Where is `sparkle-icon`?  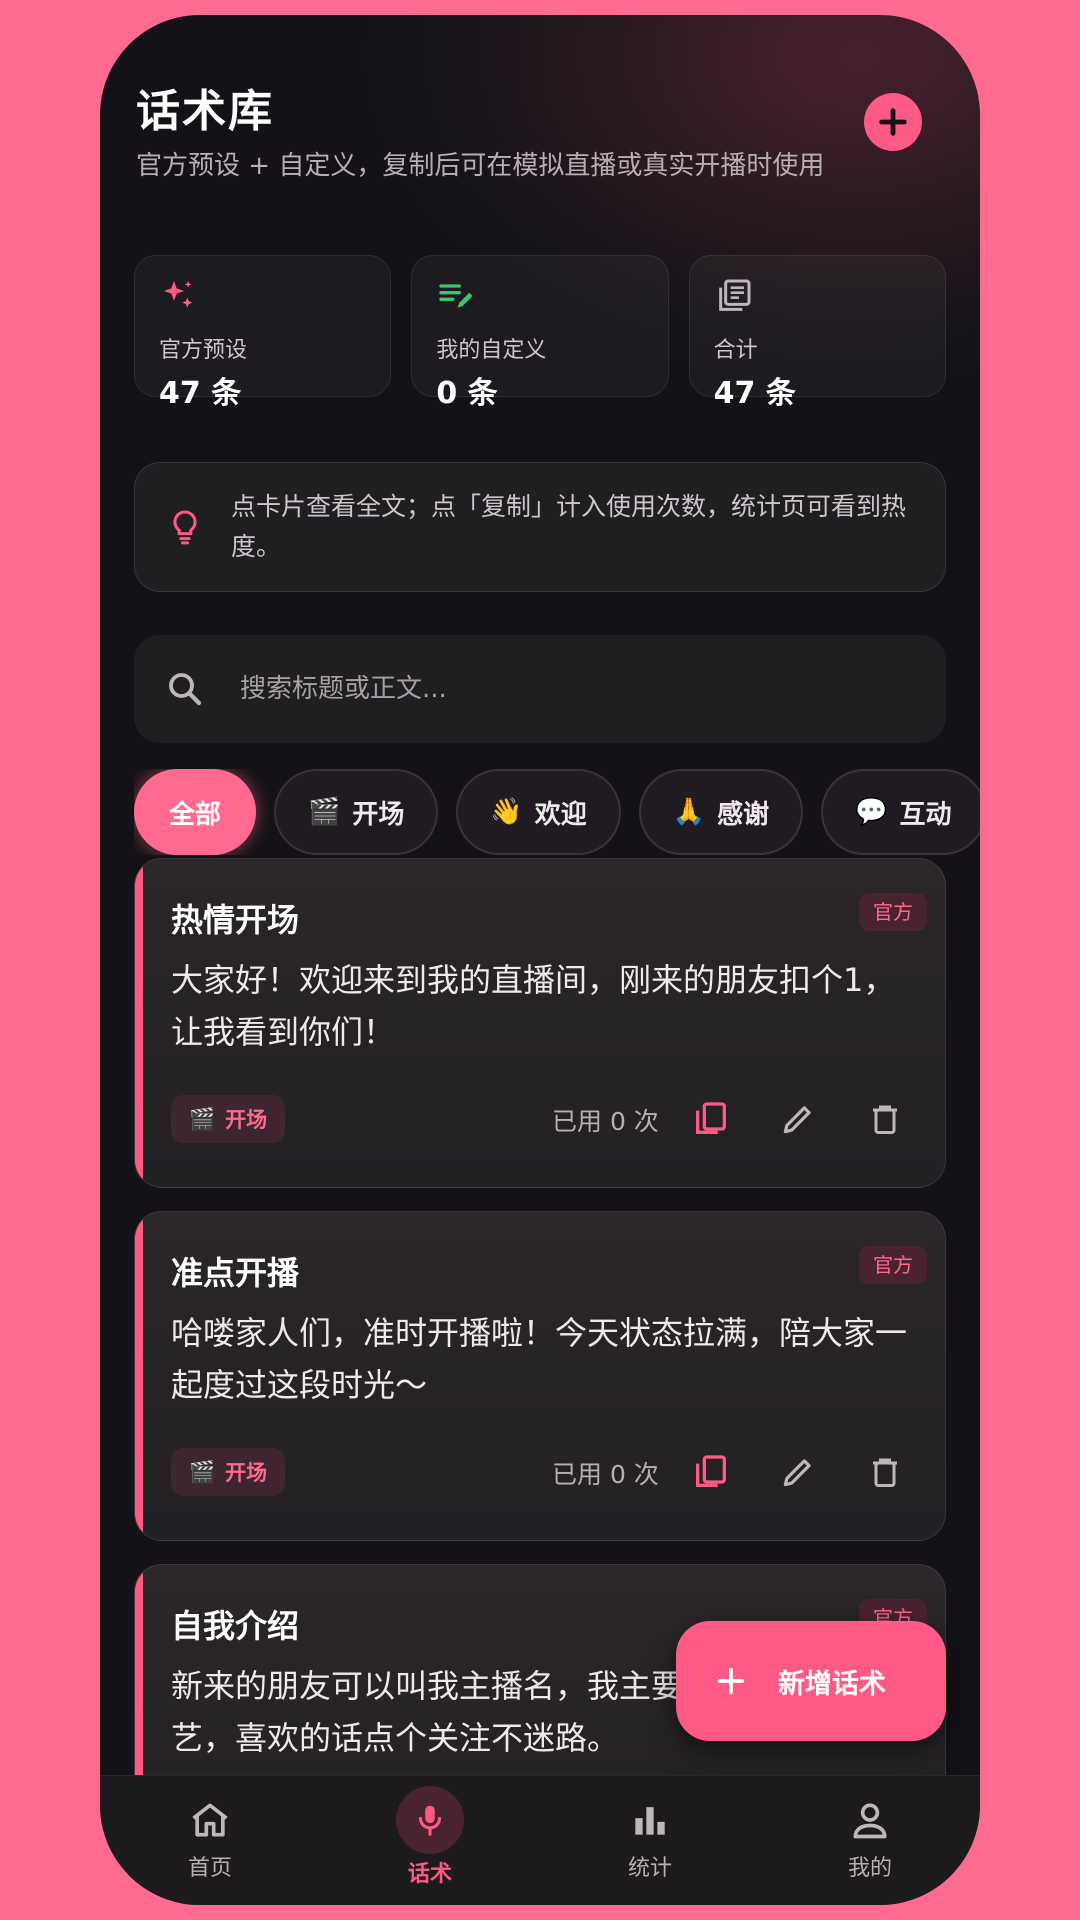
sparkle-icon is located at coordinates (178, 294).